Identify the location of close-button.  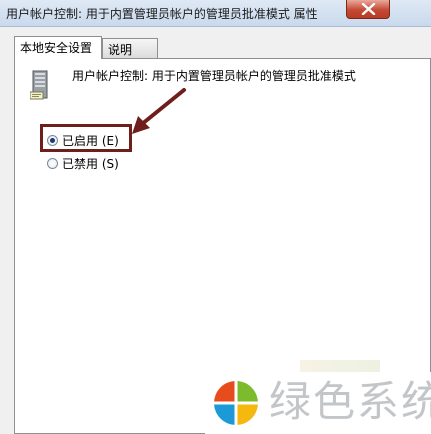
(368, 9).